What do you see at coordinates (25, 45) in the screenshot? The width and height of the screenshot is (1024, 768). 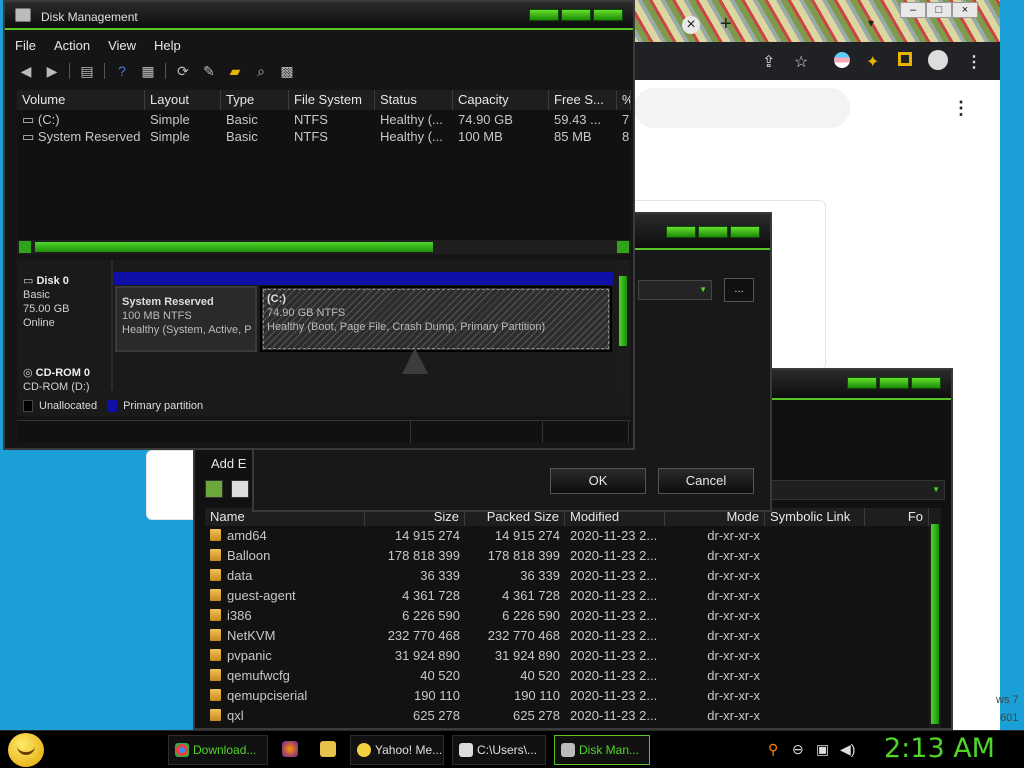 I see `menu-file: File` at bounding box center [25, 45].